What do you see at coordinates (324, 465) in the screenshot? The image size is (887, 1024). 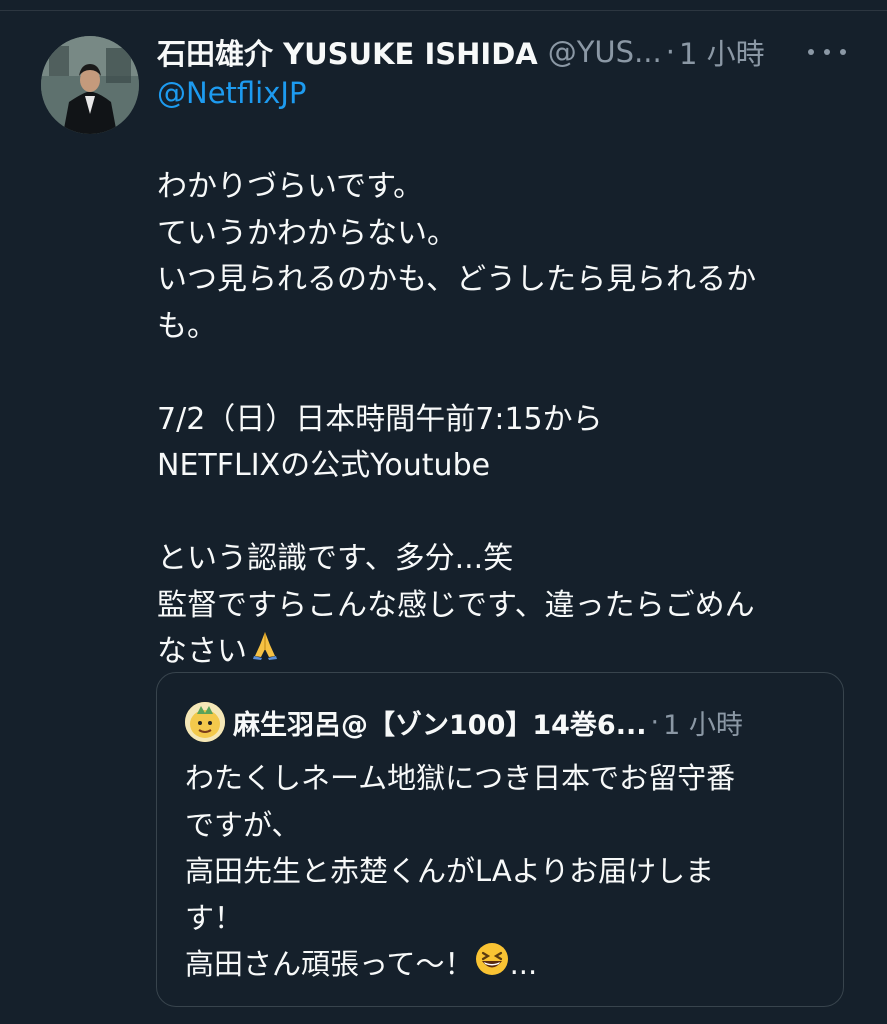 I see `tweet-text-line: NETFLIXの公式Youtube` at bounding box center [324, 465].